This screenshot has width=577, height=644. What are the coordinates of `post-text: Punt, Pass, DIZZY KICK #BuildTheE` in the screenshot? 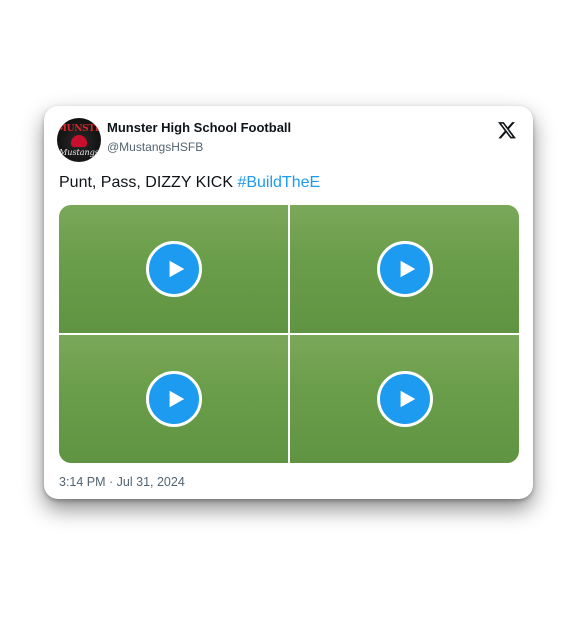 It's located at (189, 183).